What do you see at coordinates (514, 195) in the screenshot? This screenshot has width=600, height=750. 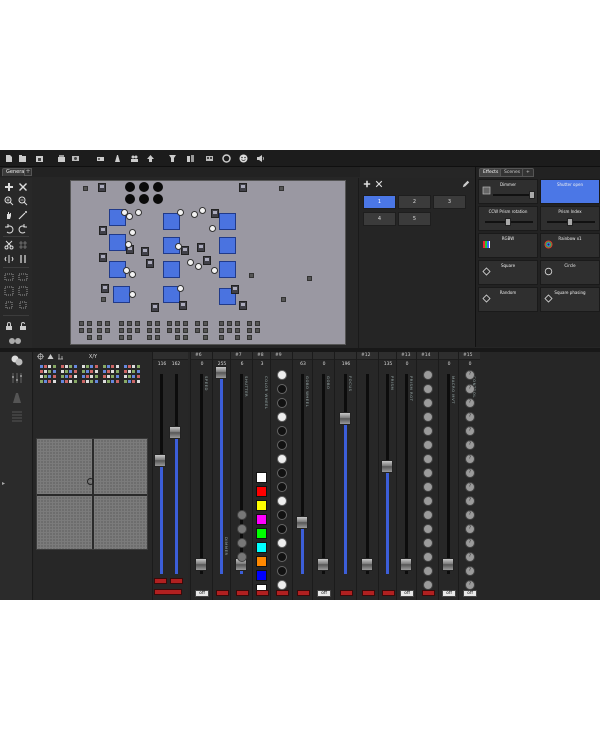 I see `effect-slider` at bounding box center [514, 195].